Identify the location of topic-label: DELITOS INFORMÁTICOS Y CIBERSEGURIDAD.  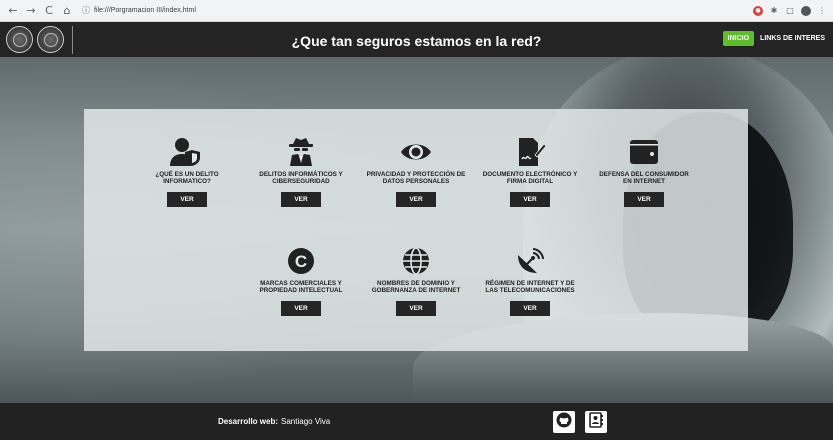
(301, 178).